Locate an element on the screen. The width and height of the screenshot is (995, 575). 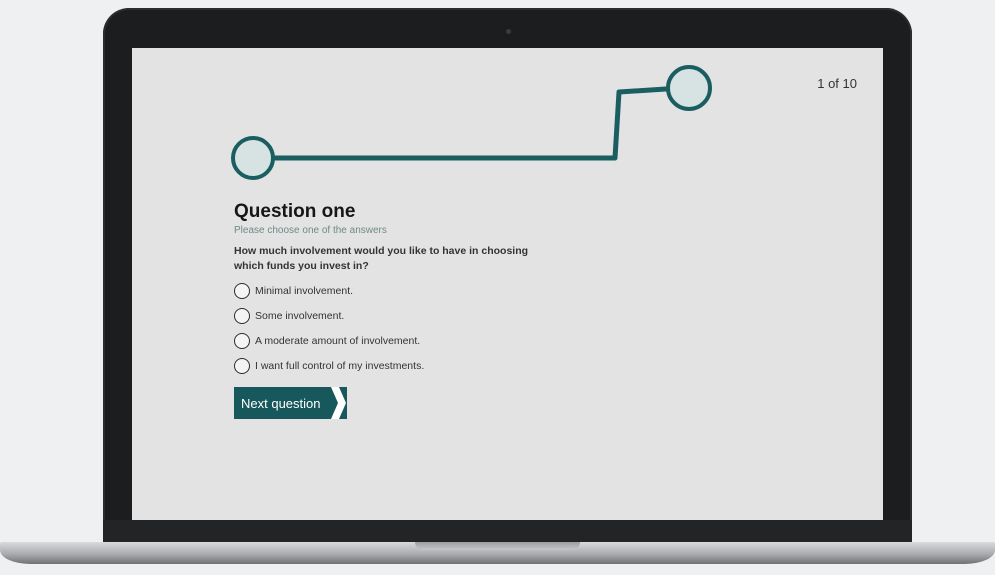
answer-option-minimal: Minimal involvement. is located at coordinates (399, 290).